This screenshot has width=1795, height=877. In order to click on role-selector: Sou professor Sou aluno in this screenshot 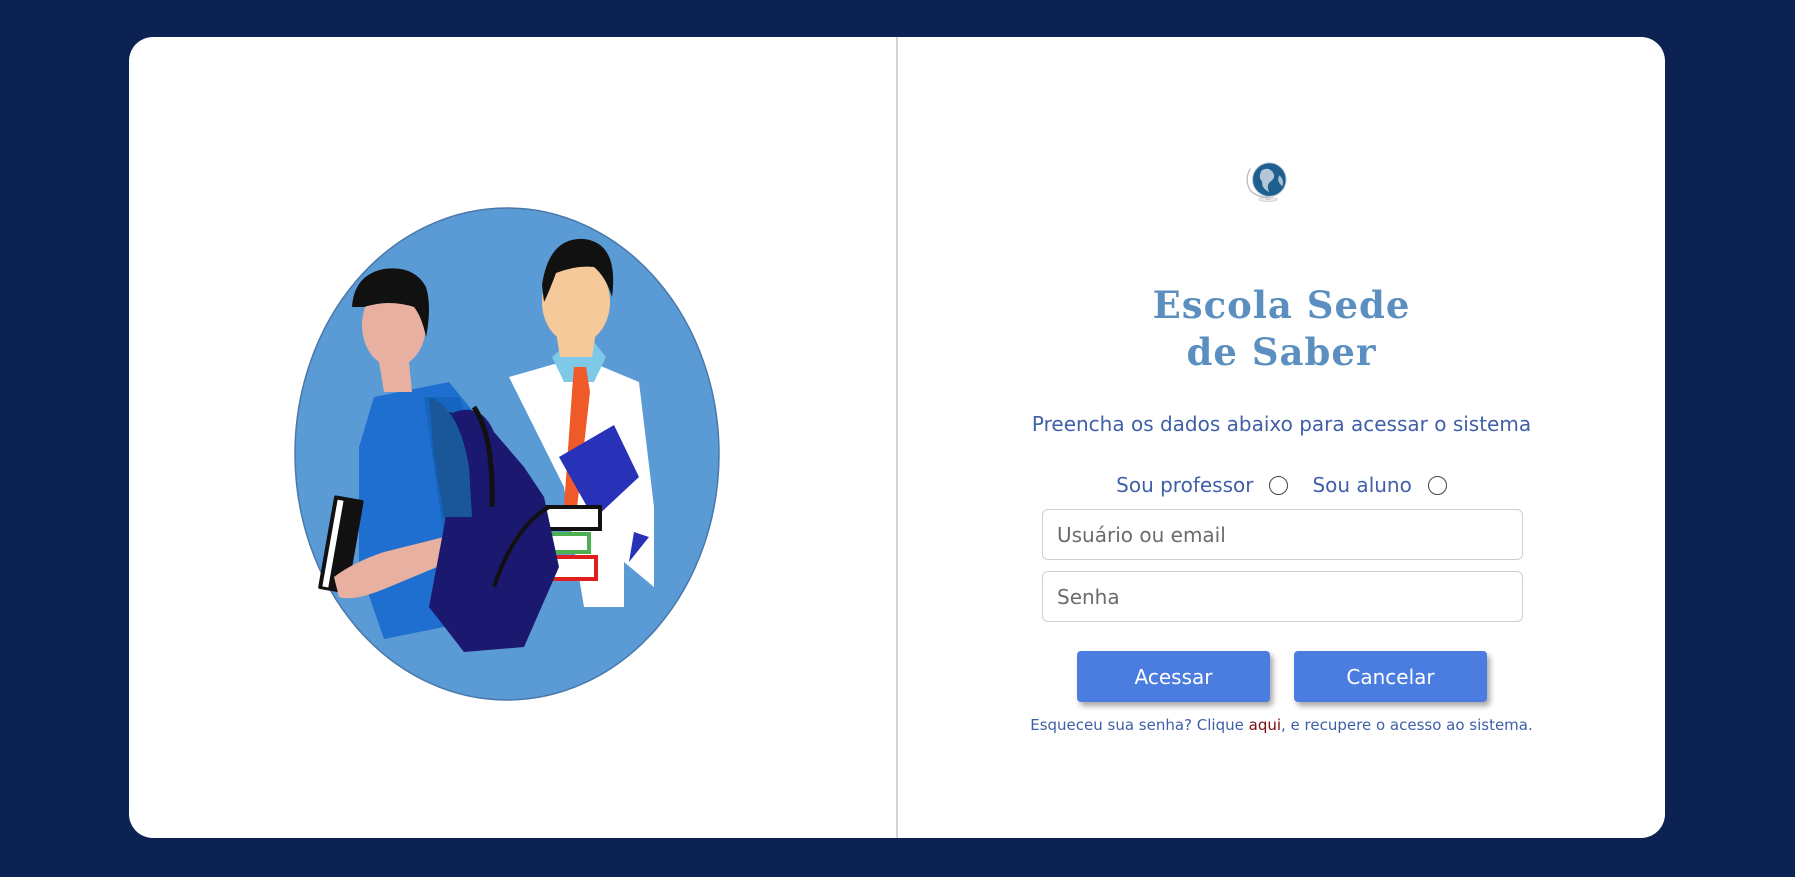, I will do `click(1281, 485)`.